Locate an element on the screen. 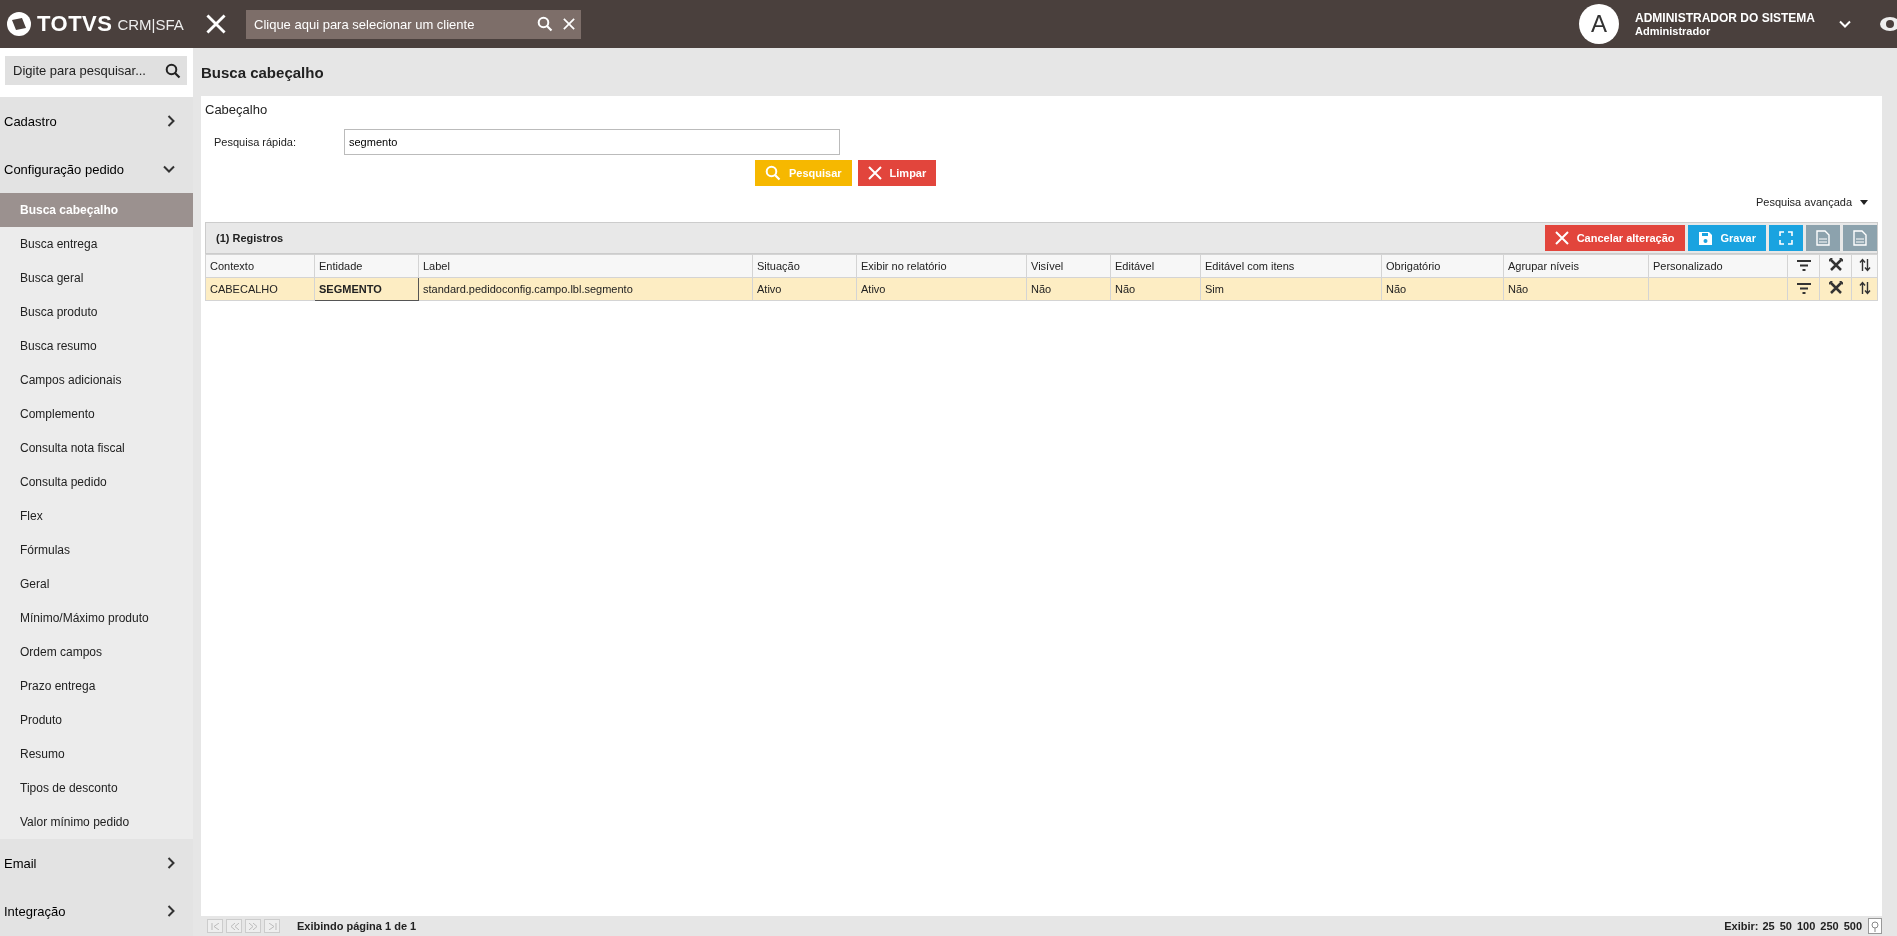 The height and width of the screenshot is (936, 1897). page-title: Busca cabeçalho is located at coordinates (263, 72).